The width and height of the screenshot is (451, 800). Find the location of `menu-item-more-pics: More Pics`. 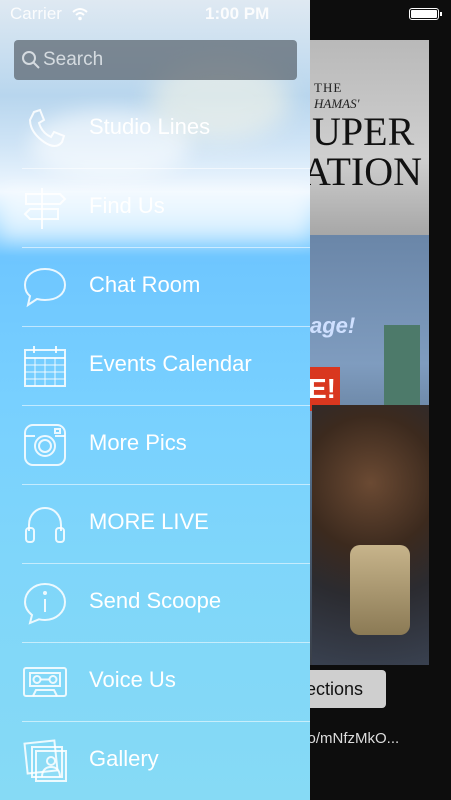

menu-item-more-pics: More Pics is located at coordinates (155, 445).